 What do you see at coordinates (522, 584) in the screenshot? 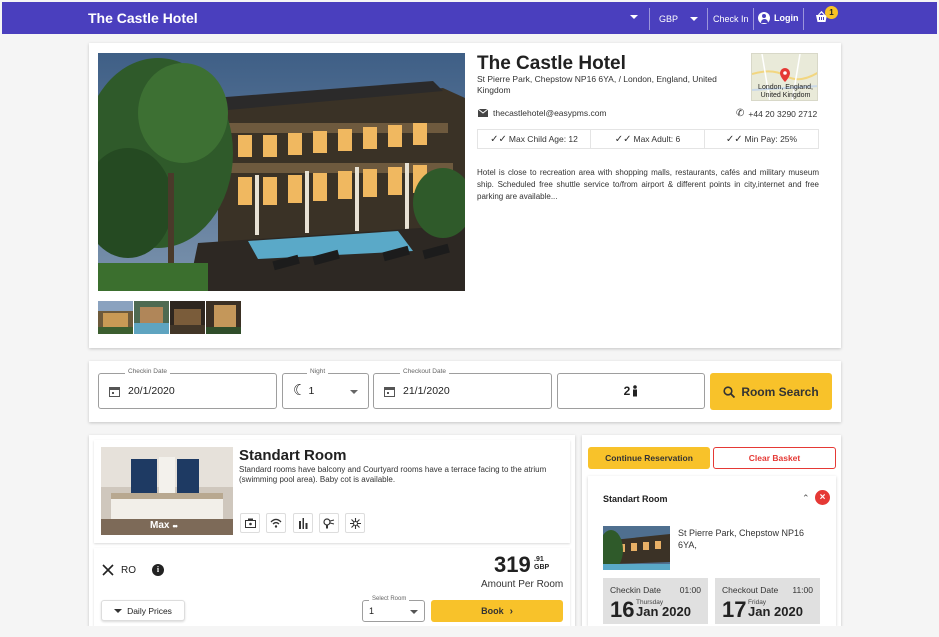
I see `price-caption: Amount Per Room` at bounding box center [522, 584].